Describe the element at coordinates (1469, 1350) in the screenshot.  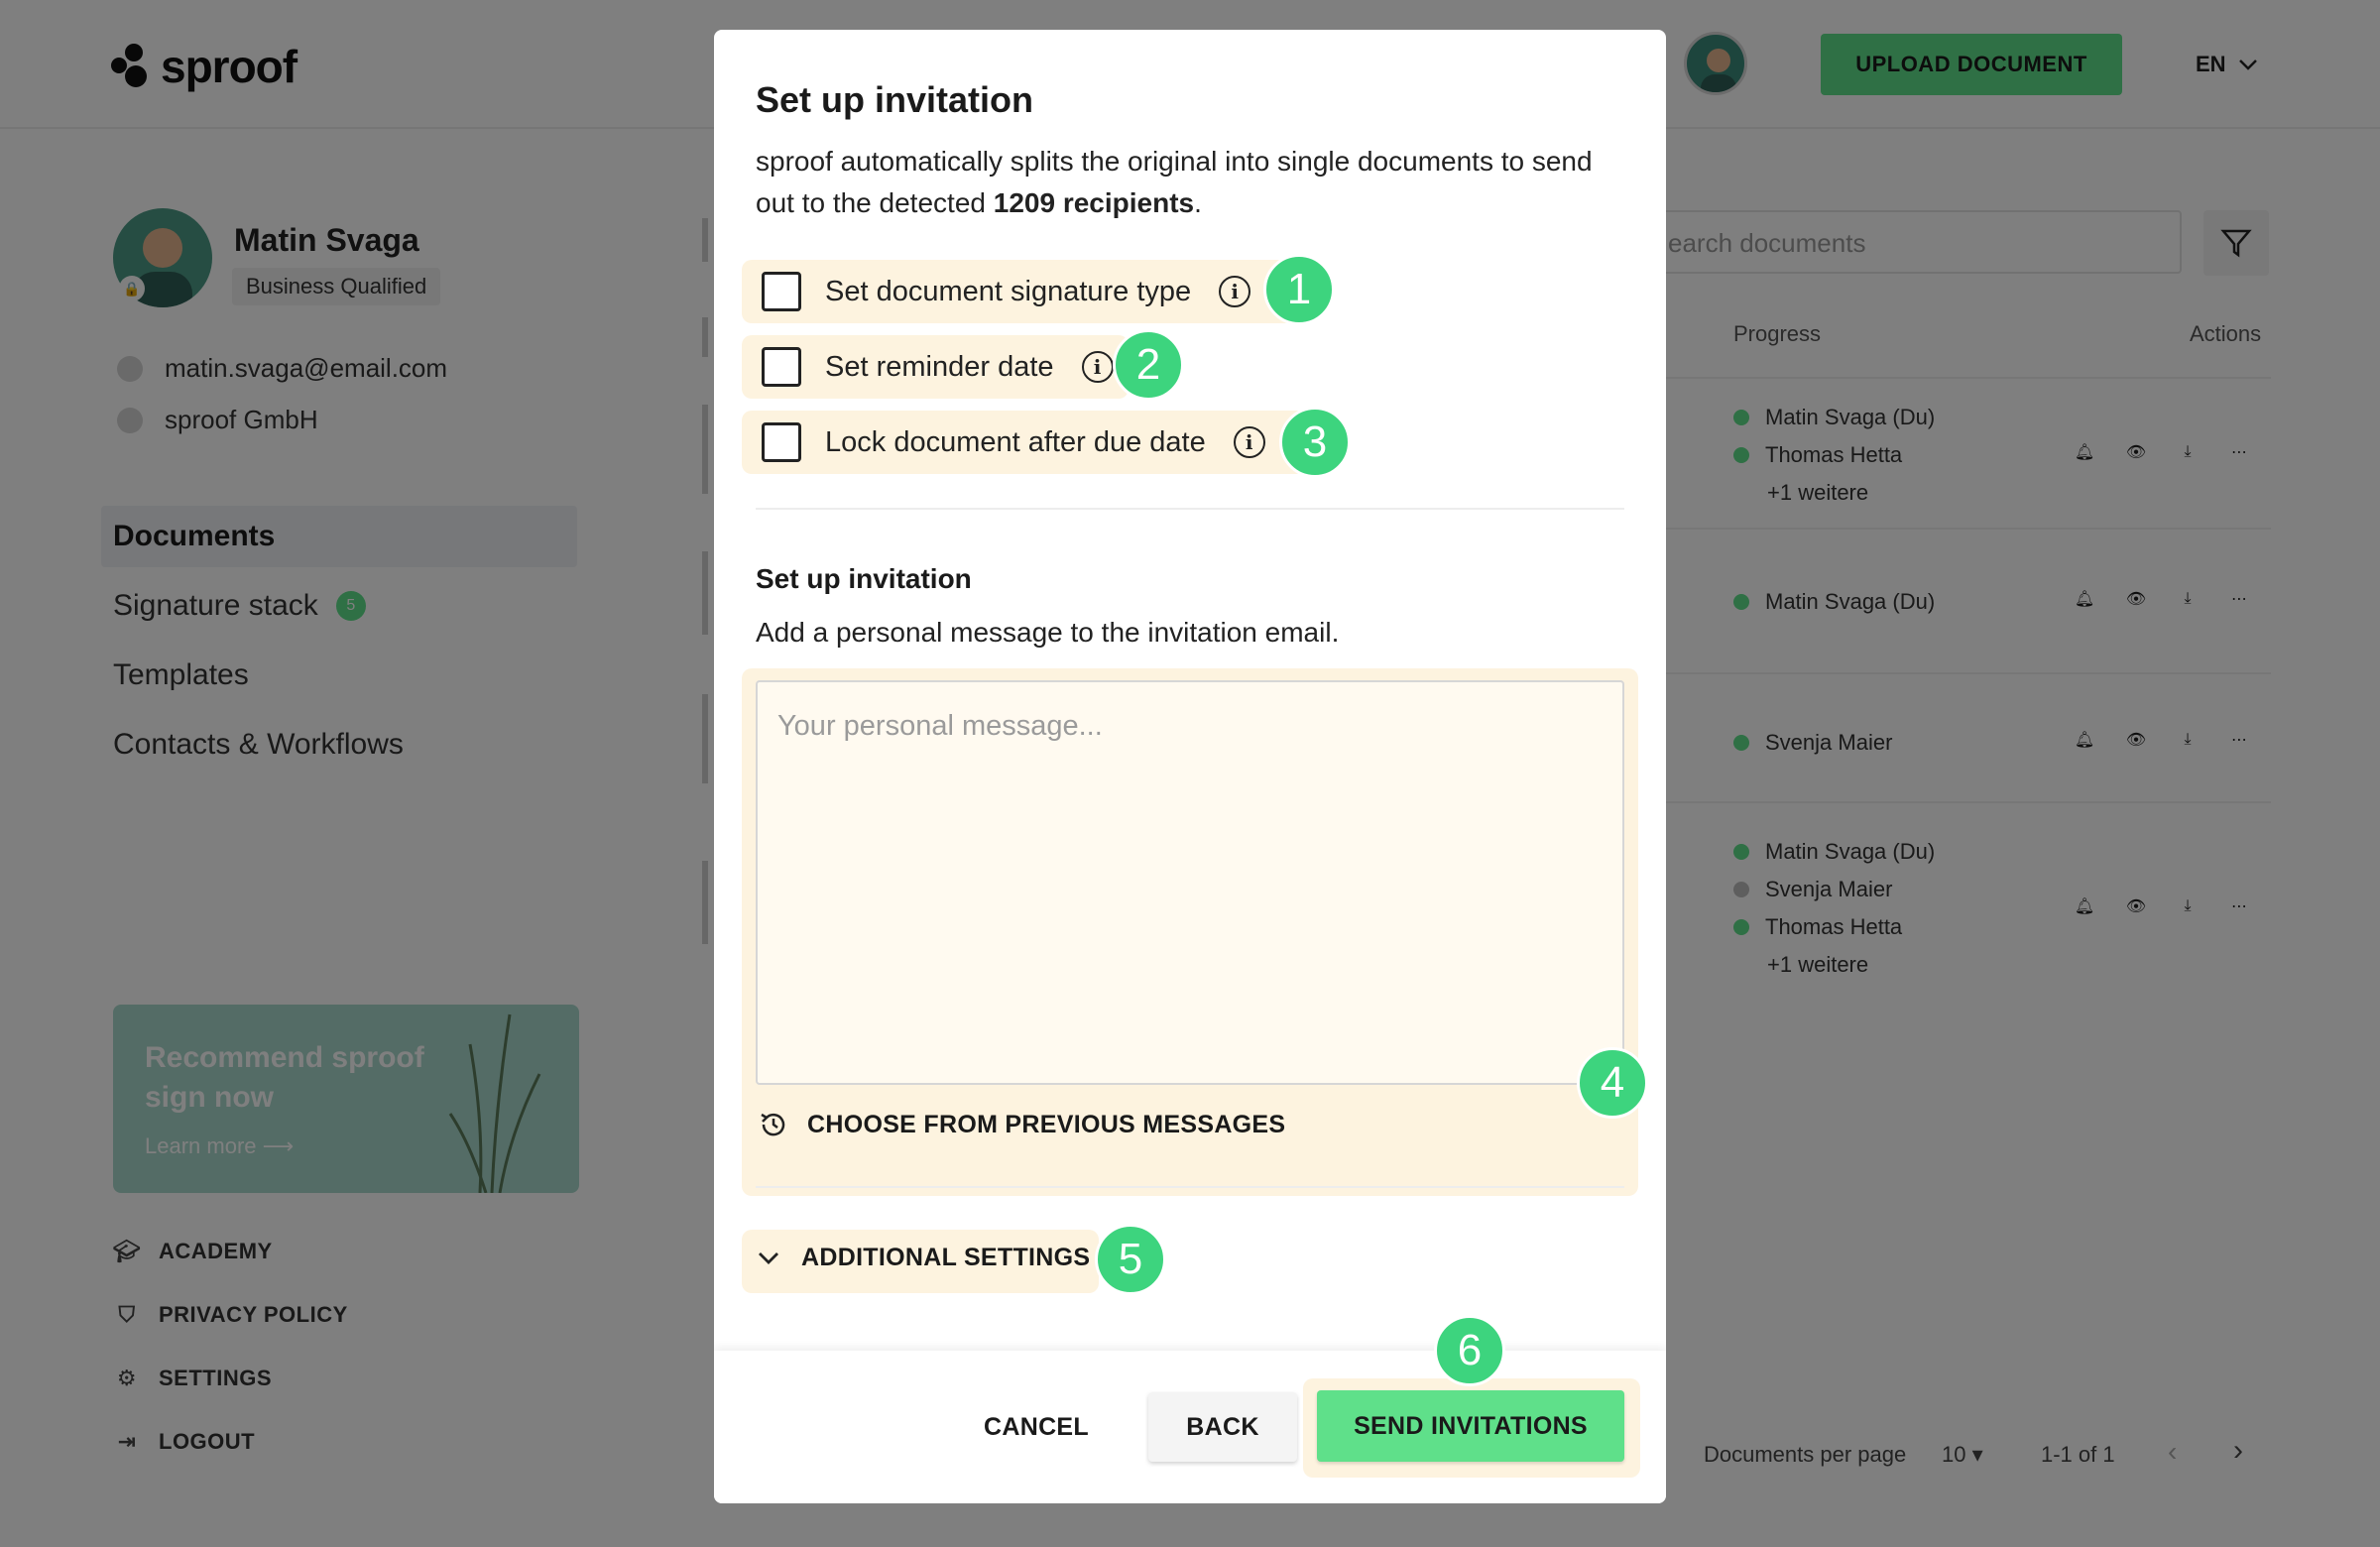
I see `step-marker: 6` at that location.